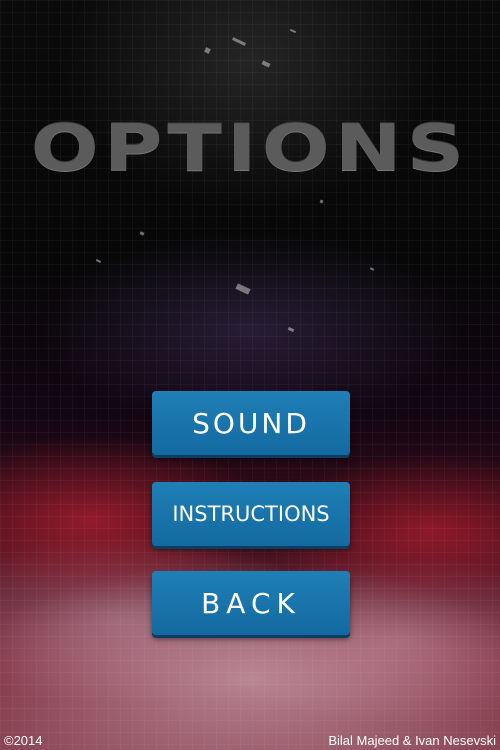  I want to click on back-button-label: BACK, so click(251, 603).